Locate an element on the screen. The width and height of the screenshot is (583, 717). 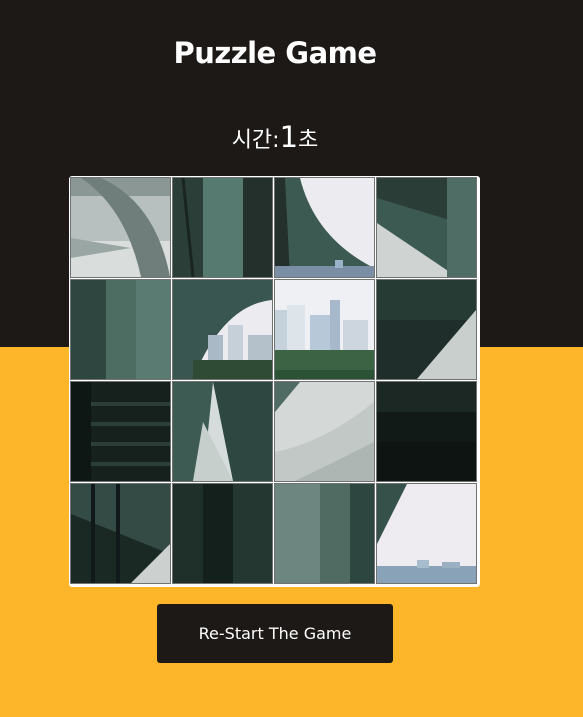
restart-button: Re-Start The Game is located at coordinates (275, 633).